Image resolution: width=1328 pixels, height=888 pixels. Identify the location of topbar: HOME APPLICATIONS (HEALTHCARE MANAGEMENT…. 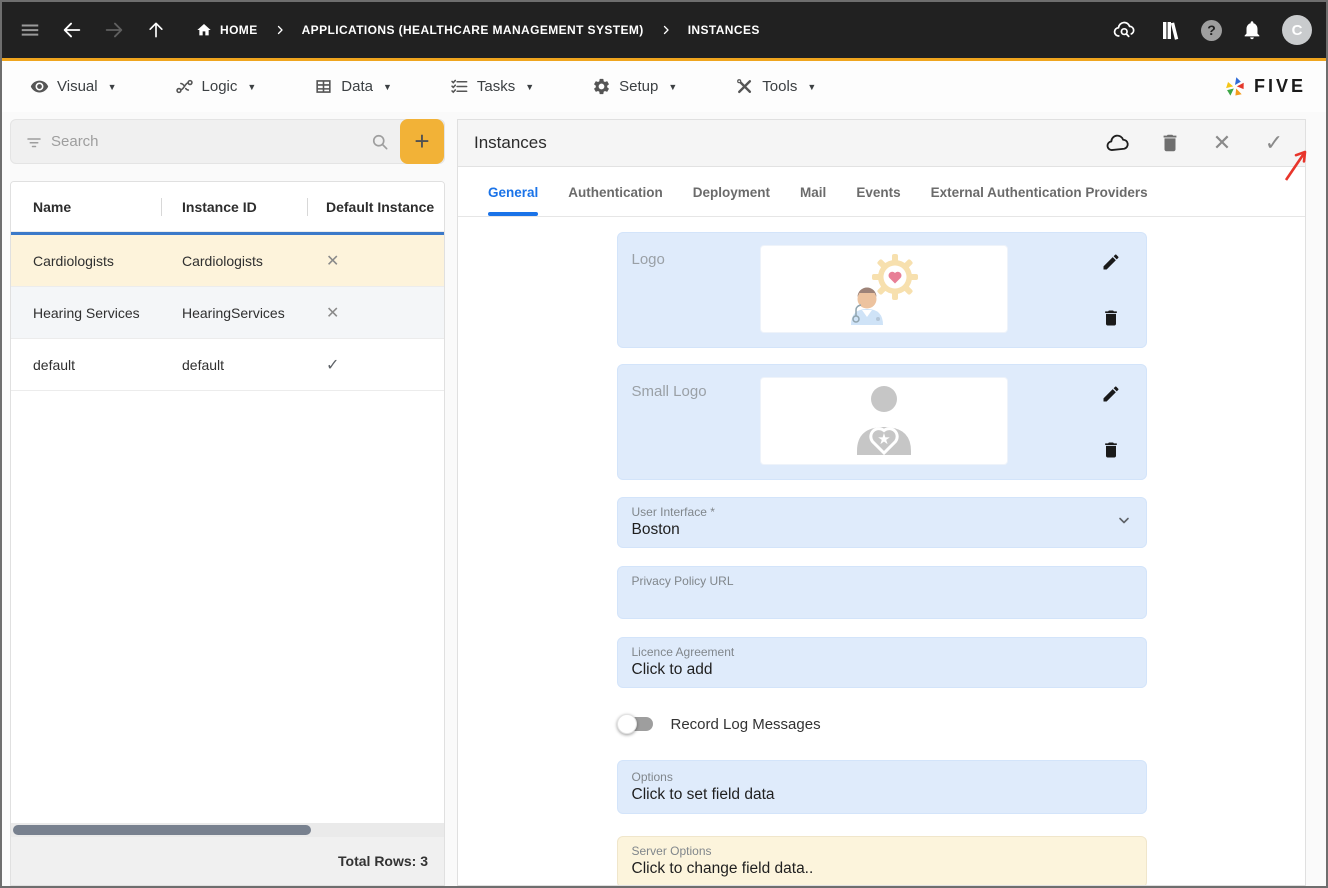
(664, 30).